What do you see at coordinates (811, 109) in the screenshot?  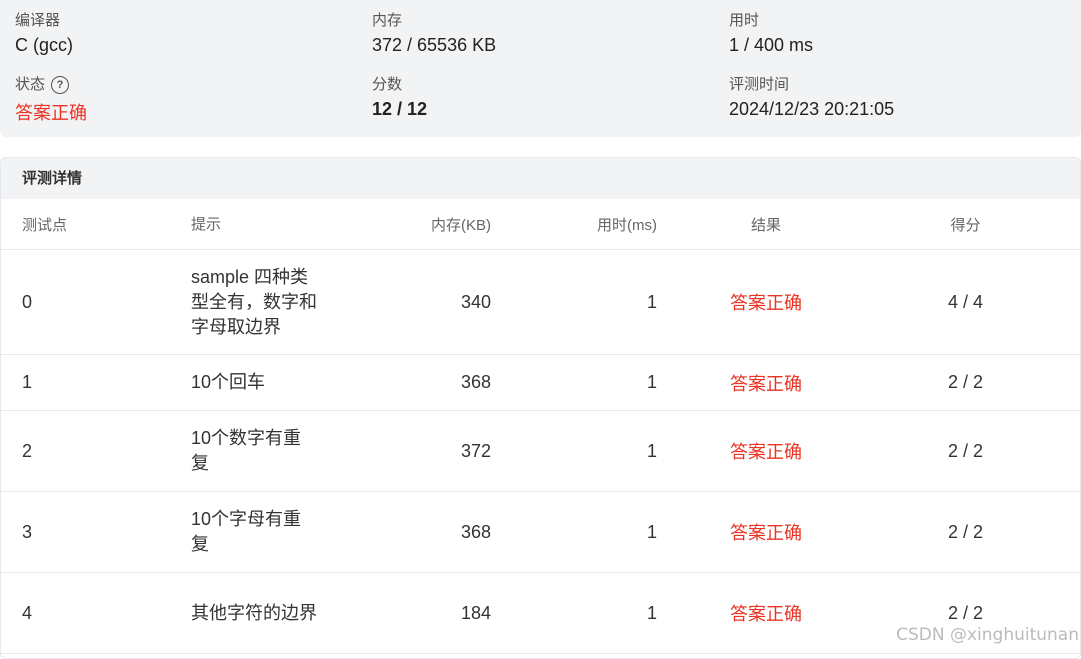 I see `judge-time-value: 2024/12/23 20:21:05` at bounding box center [811, 109].